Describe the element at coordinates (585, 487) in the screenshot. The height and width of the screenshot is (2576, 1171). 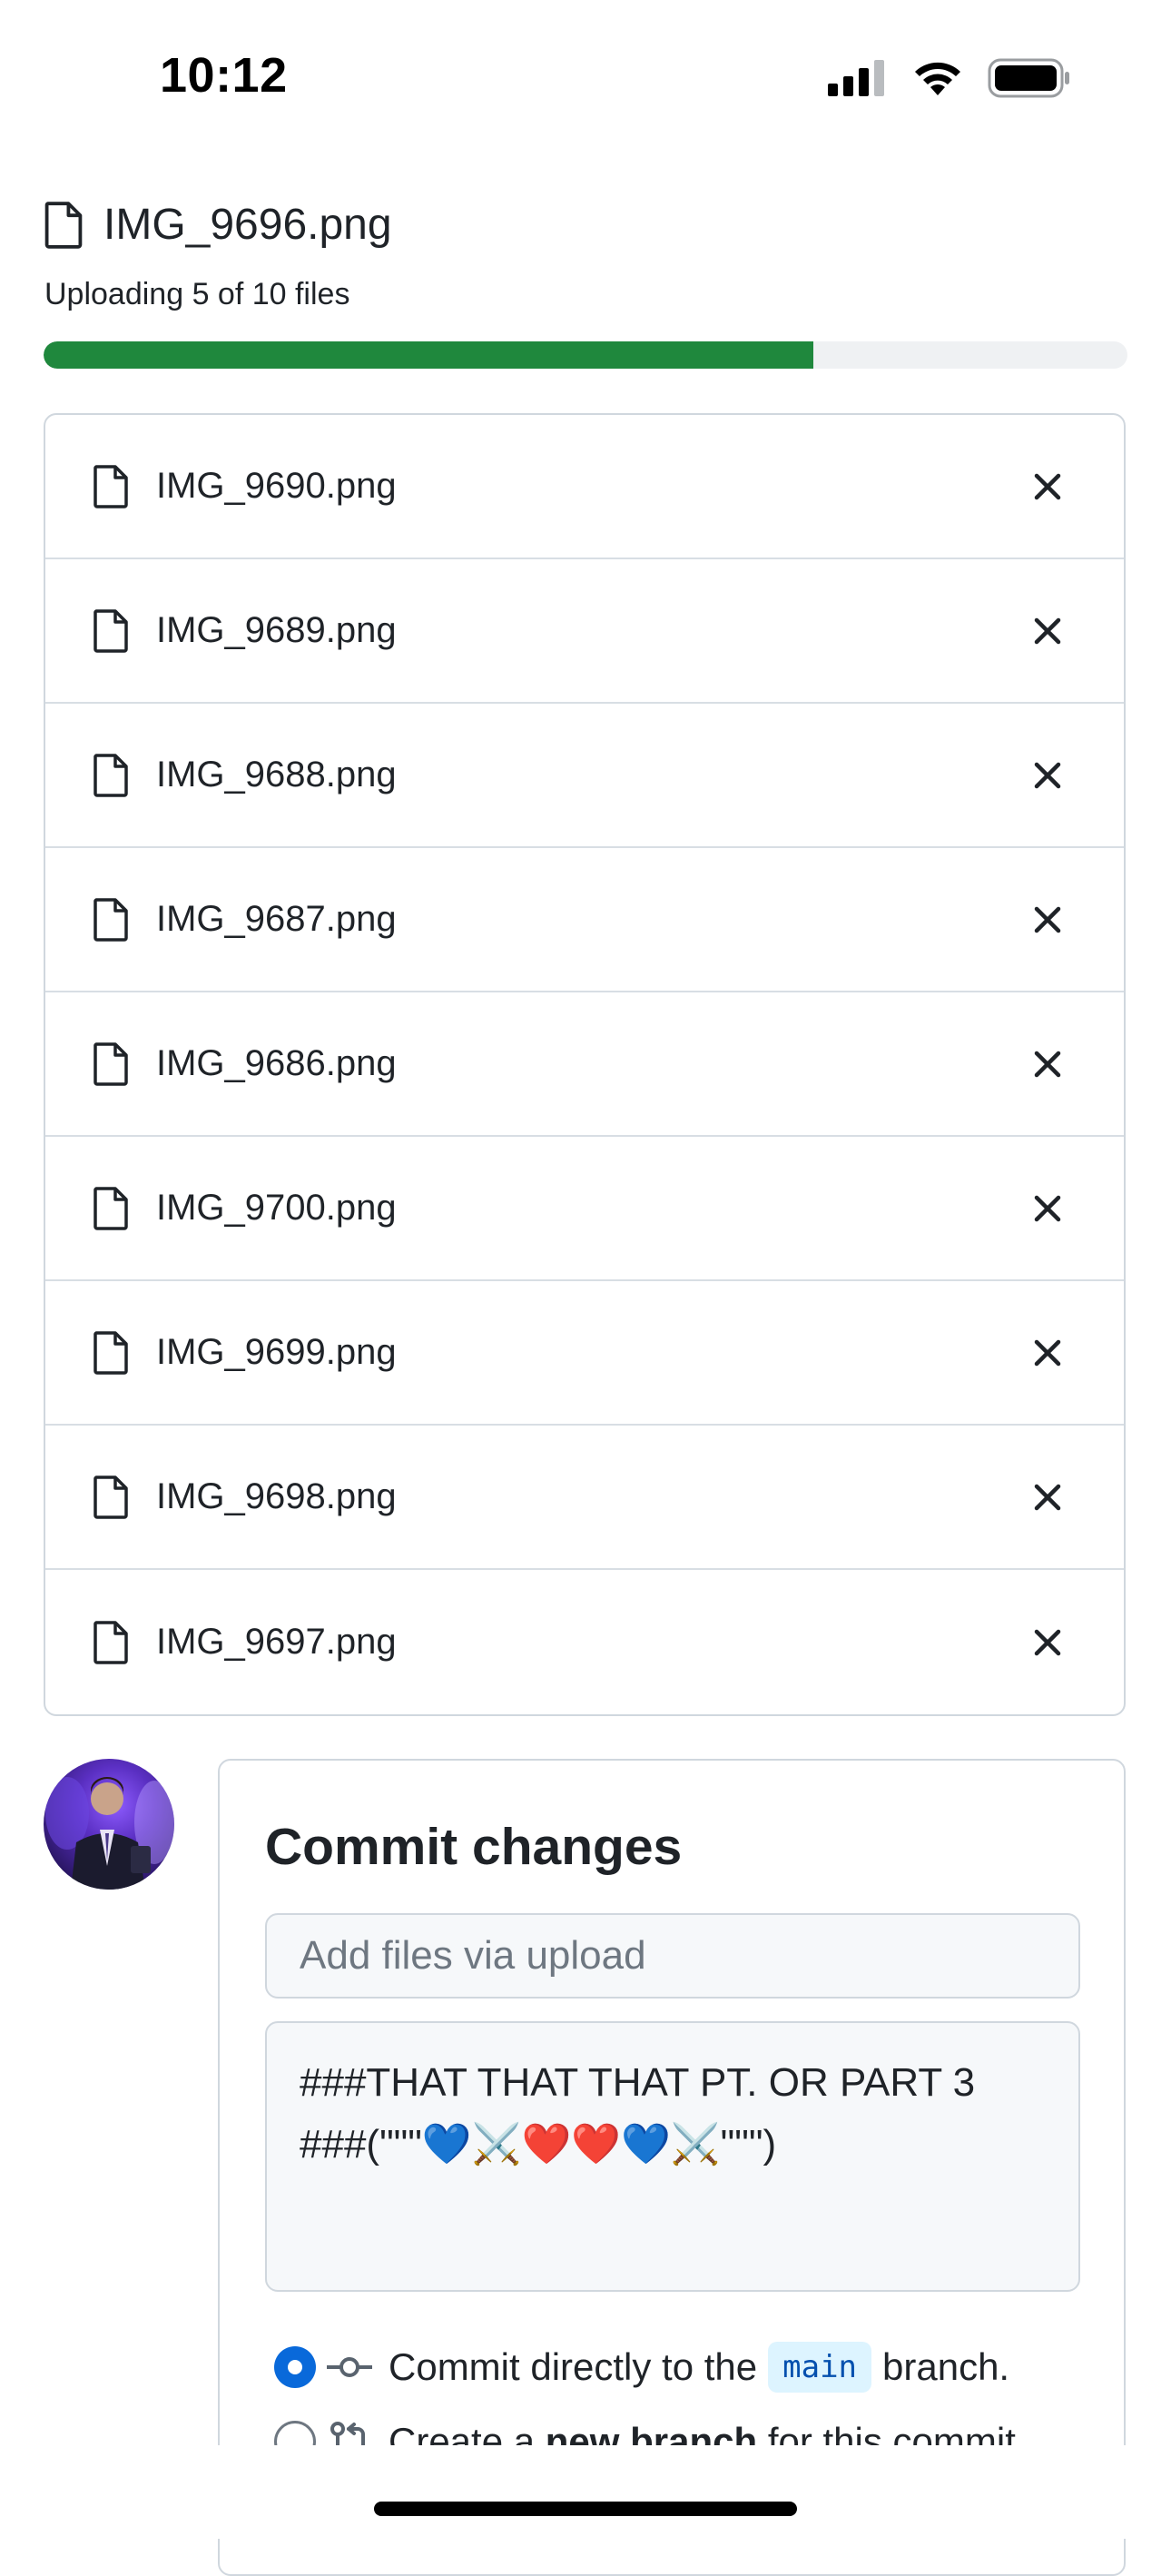
I see `file-row: IMG_9690.png` at that location.